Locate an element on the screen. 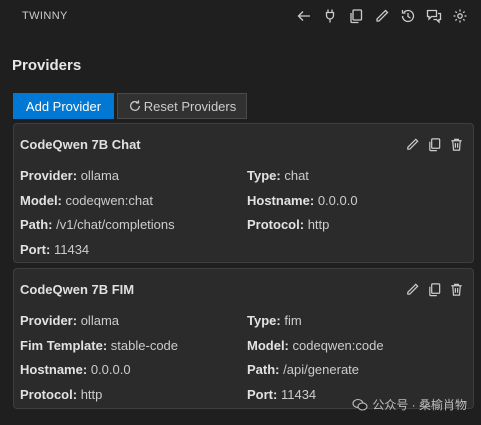 Image resolution: width=481 pixels, height=425 pixels. plug-icon is located at coordinates (330, 16).